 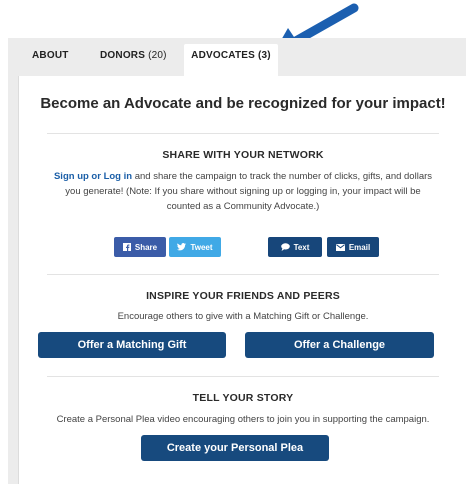 I want to click on create-personal-plea-button: Create your Personal Plea, so click(x=235, y=448).